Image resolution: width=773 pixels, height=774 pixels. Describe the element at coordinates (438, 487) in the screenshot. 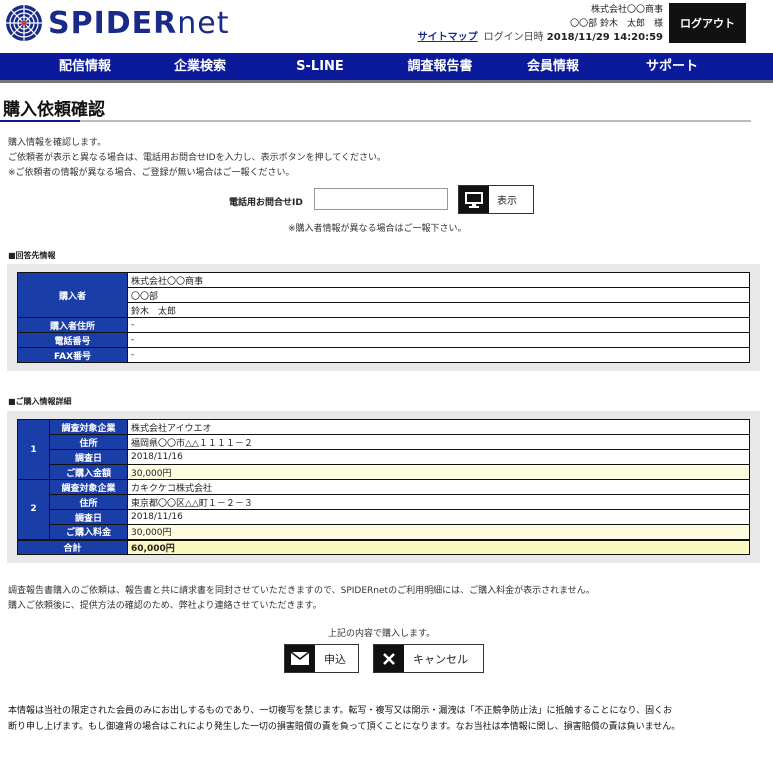

I see `item-company: カキクケコ株式会社` at that location.